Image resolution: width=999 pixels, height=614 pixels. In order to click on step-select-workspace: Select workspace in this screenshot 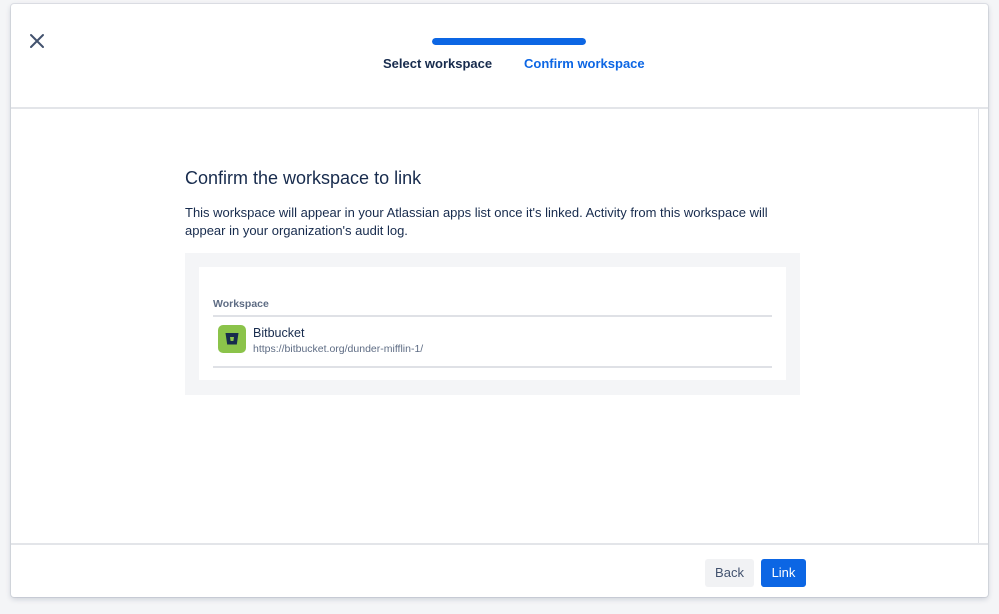, I will do `click(438, 63)`.